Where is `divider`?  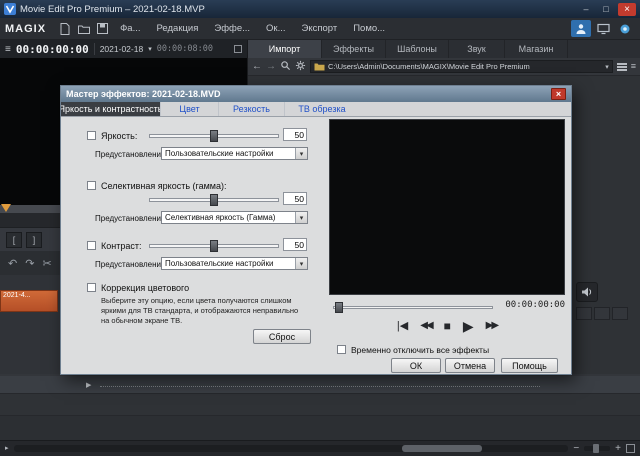 divider is located at coordinates (94, 49).